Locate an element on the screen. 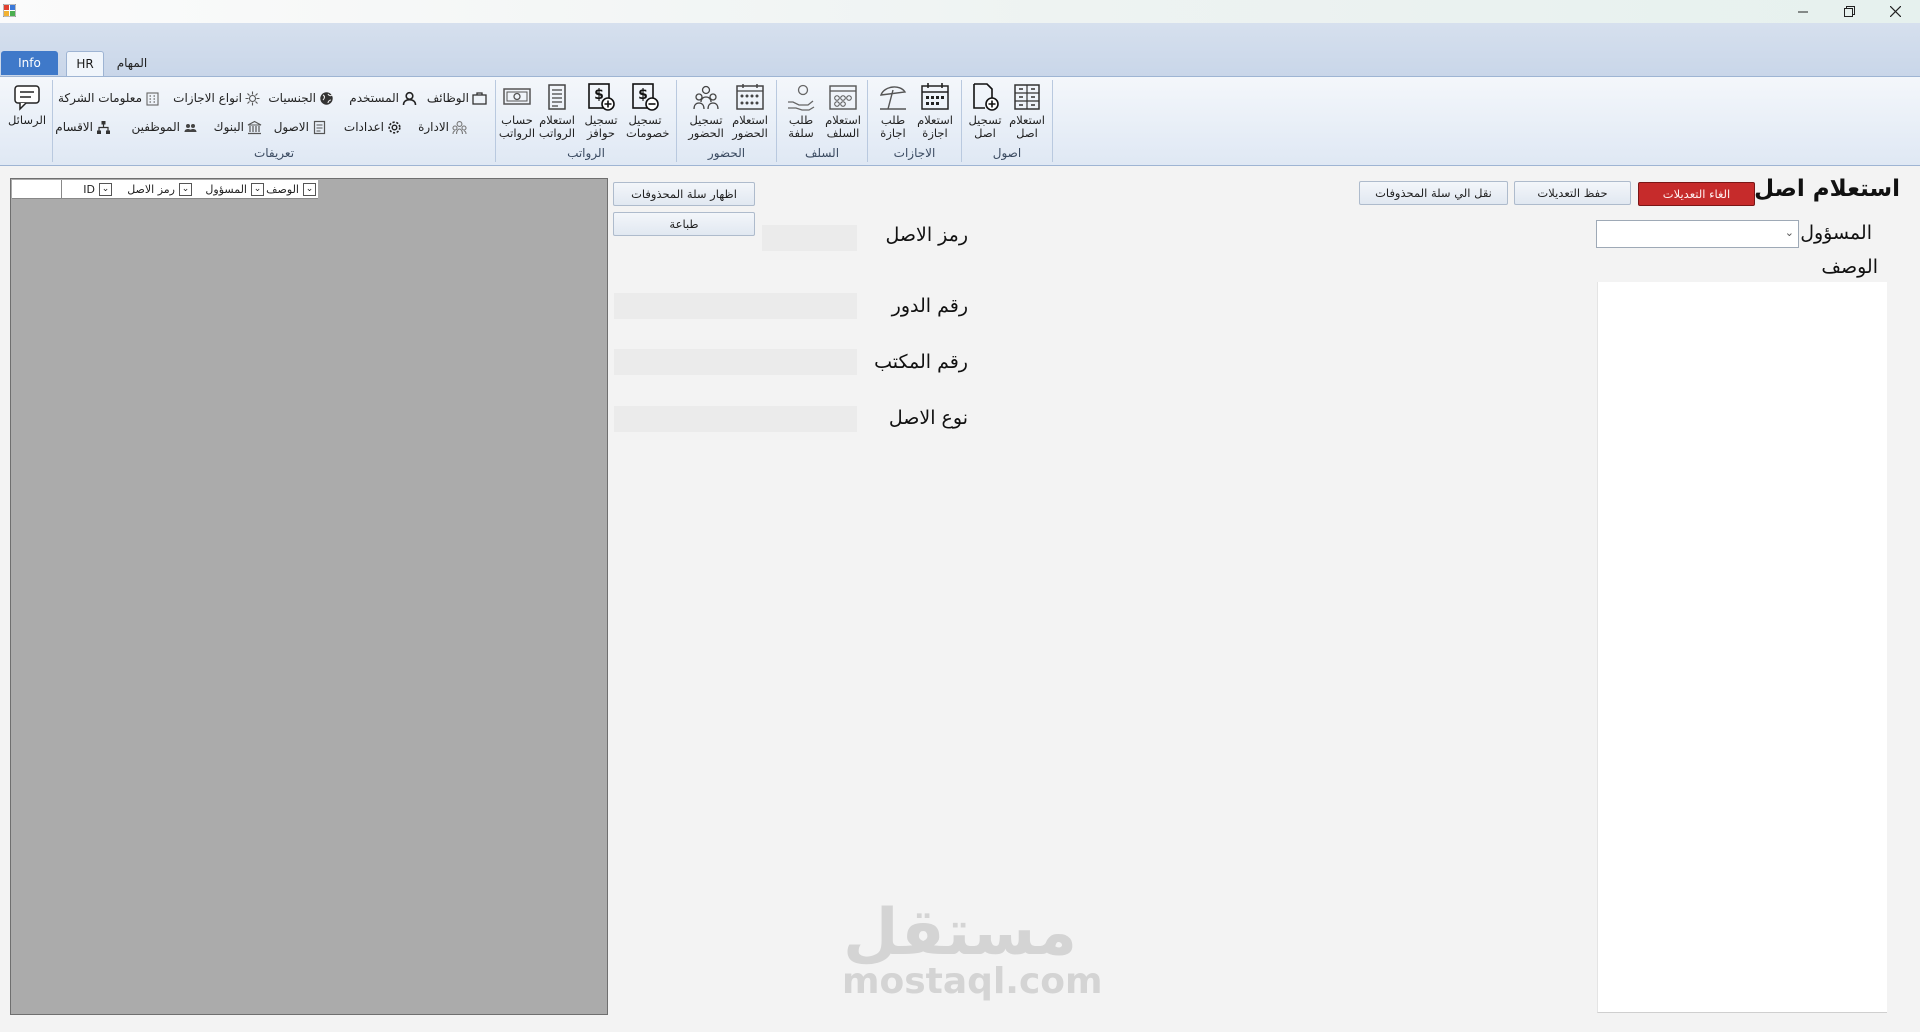  column-header-id-label: ID is located at coordinates (89, 189).